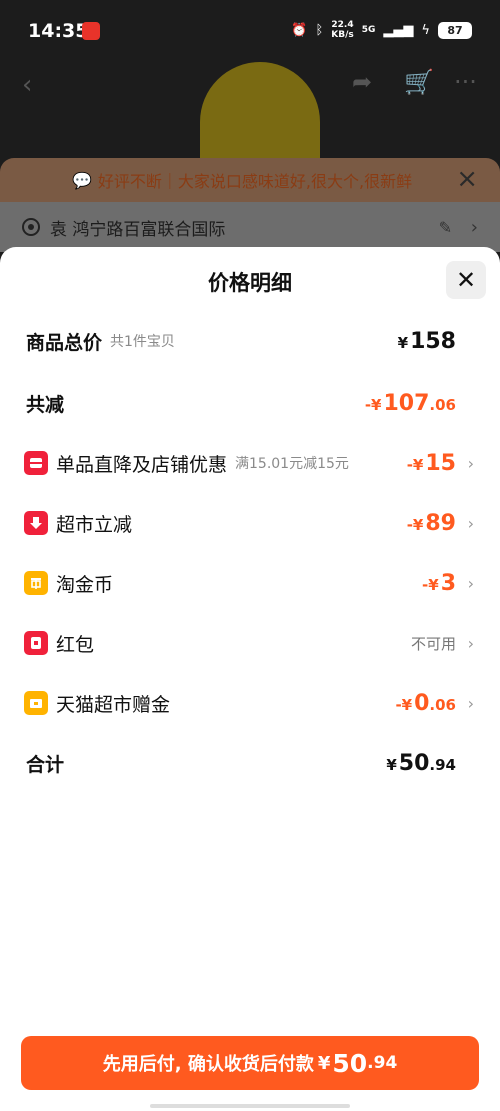 Image resolution: width=500 pixels, height=1111 pixels. What do you see at coordinates (299, 30) in the screenshot?
I see `alarm-icon: ⏰` at bounding box center [299, 30].